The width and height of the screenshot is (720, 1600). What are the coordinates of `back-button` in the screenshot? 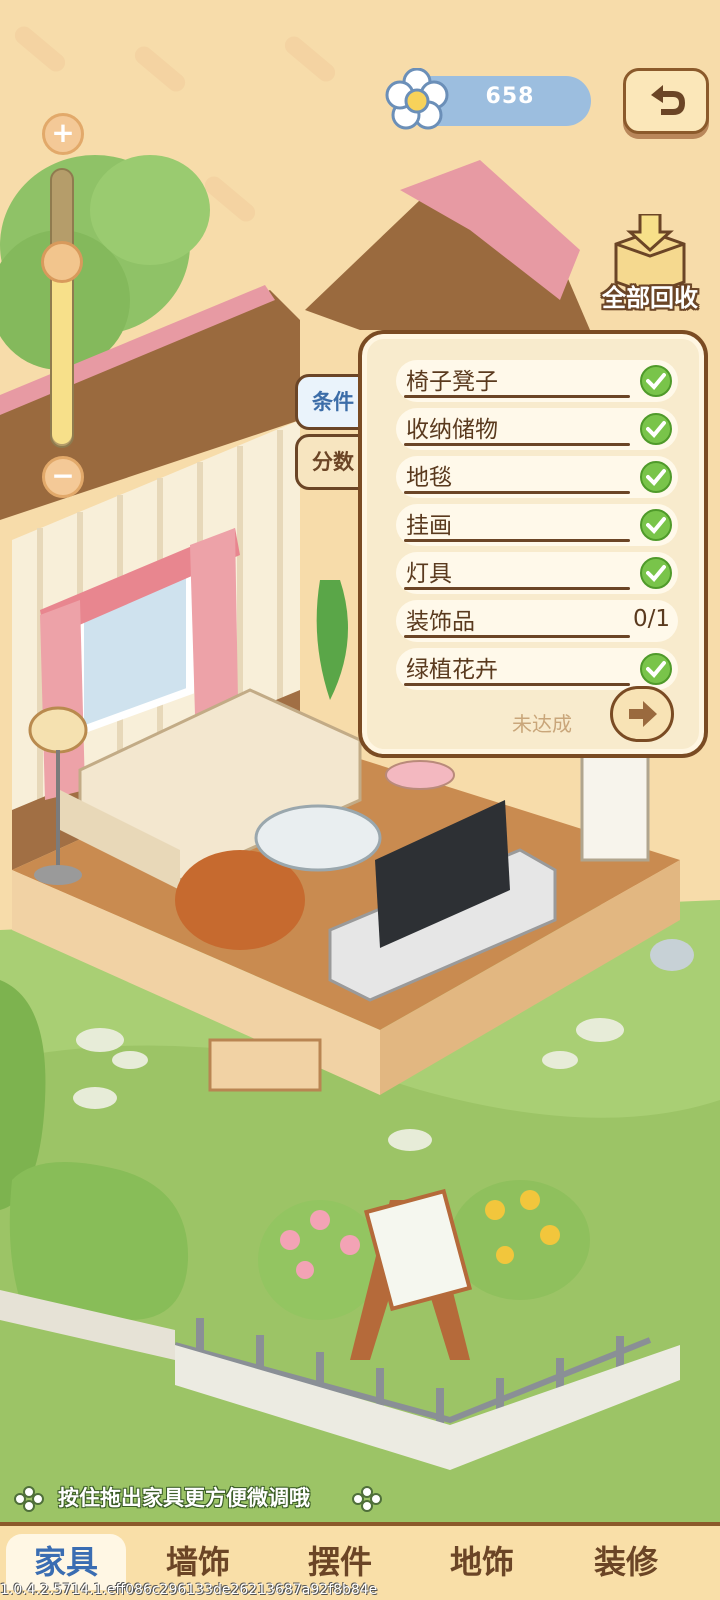 It's located at (666, 101).